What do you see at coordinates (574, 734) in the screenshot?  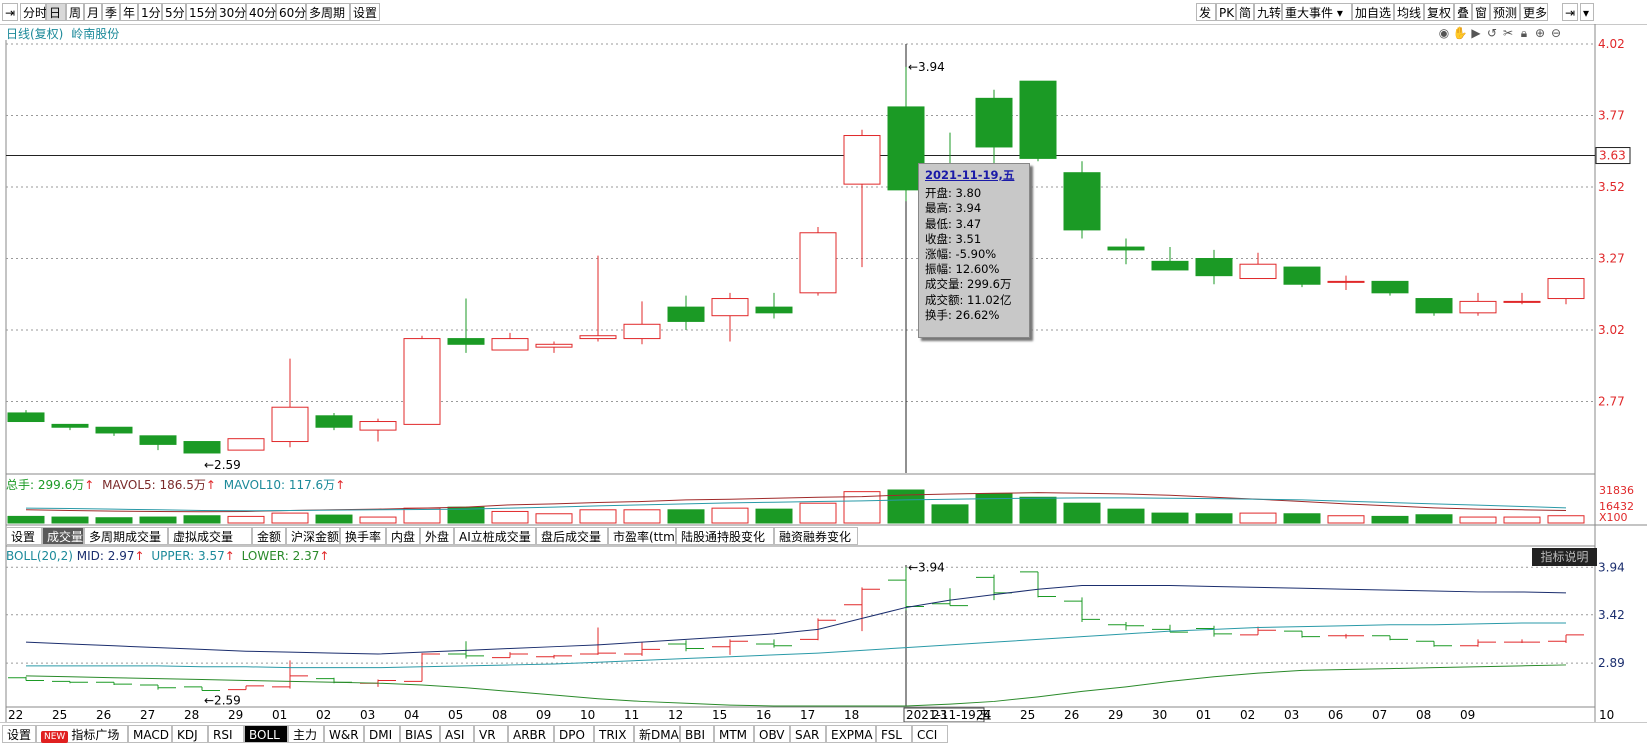 I see `bottom-indicator-tab: DPO` at bounding box center [574, 734].